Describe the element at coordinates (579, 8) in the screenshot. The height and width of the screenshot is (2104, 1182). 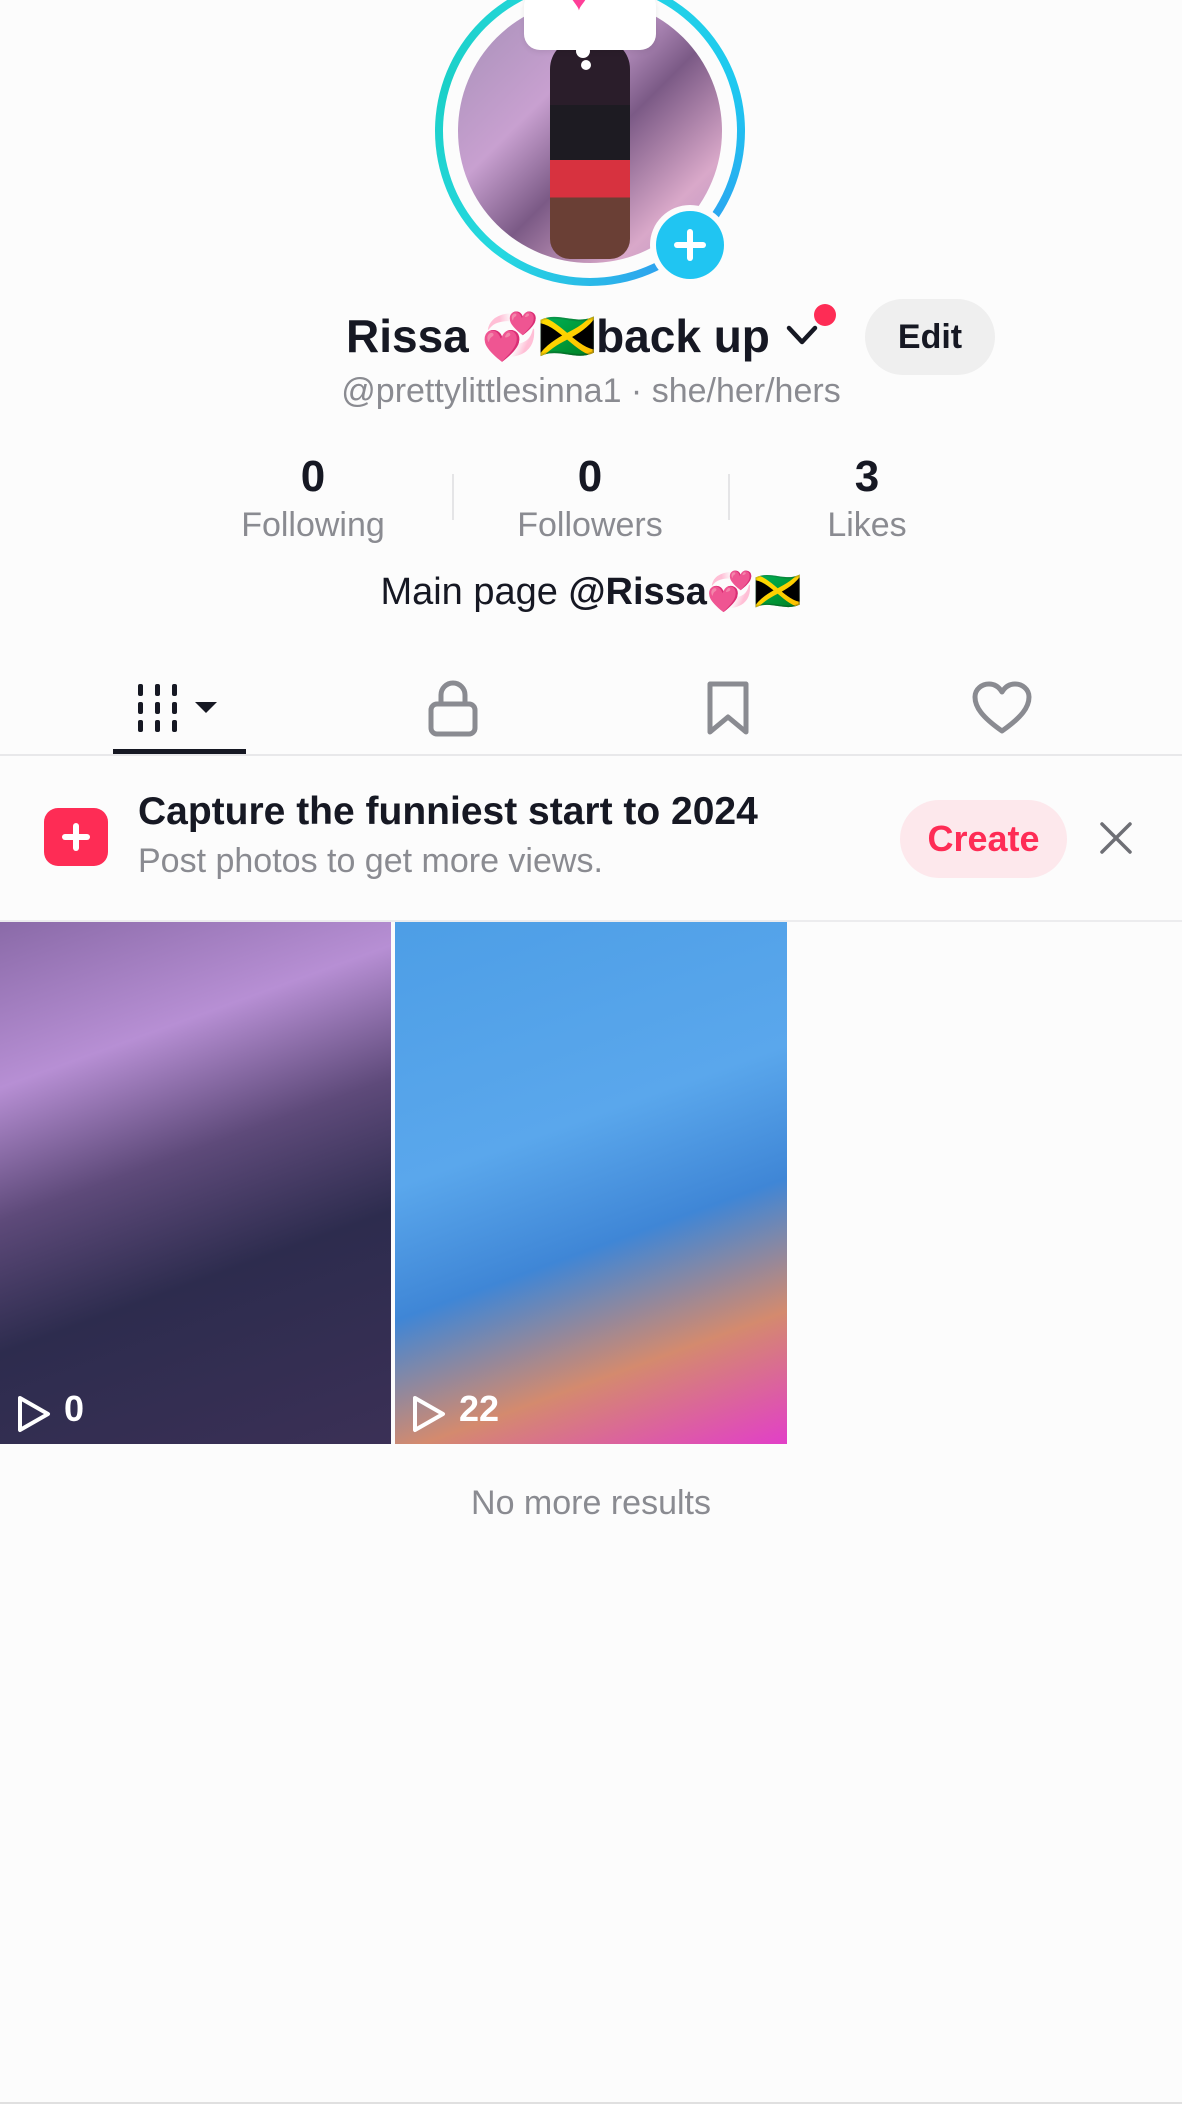
I see `heart-note-icon: ♥` at that location.